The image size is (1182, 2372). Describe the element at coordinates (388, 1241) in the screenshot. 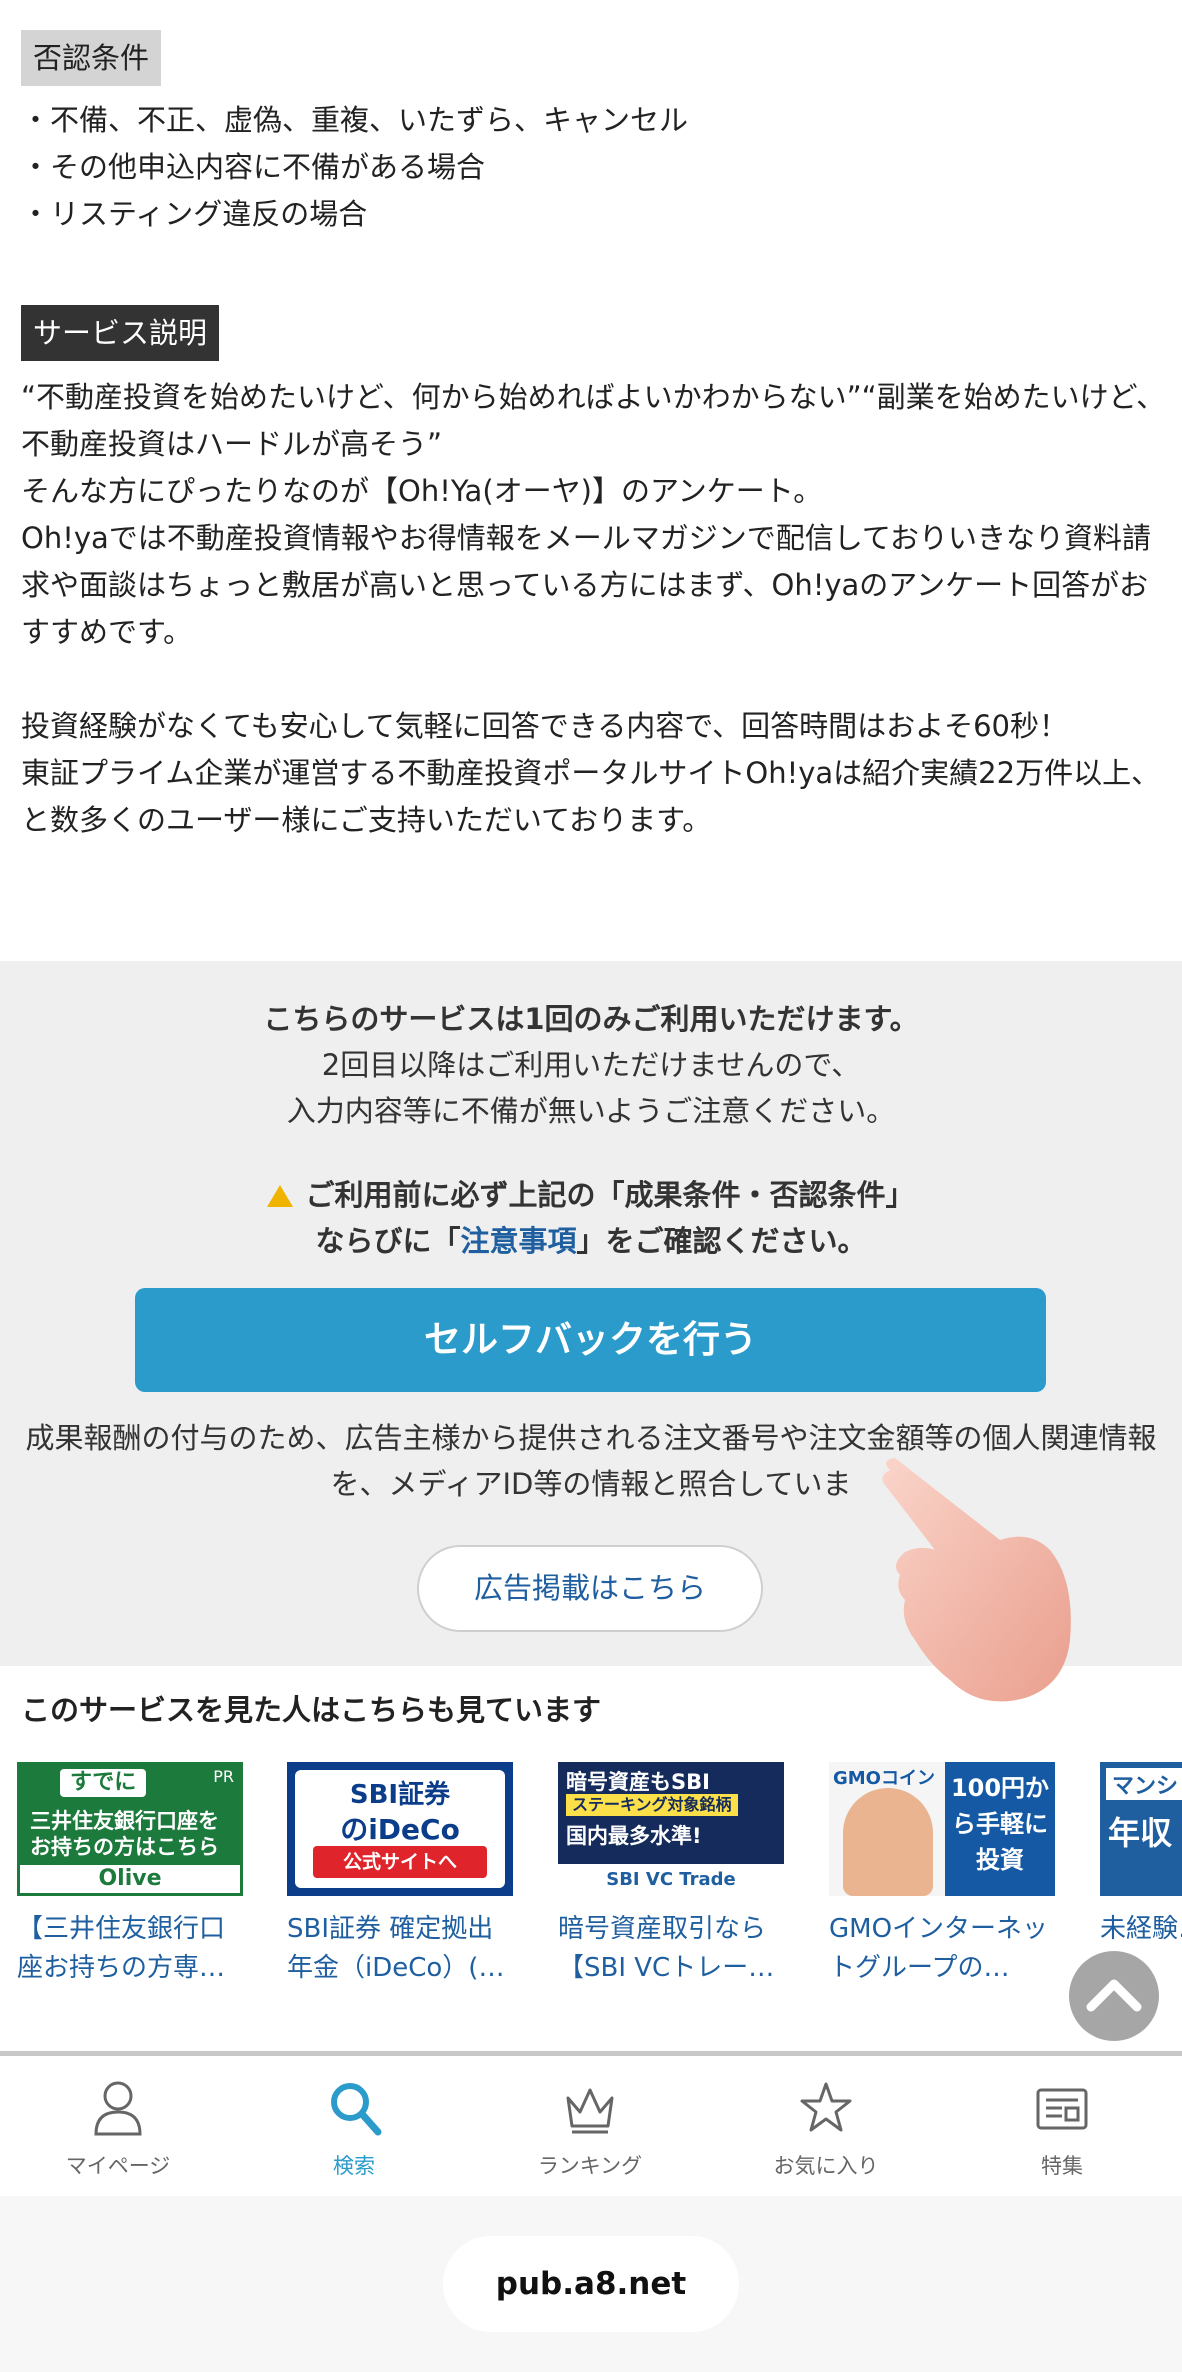

I see `warning-text: ならびに「` at that location.